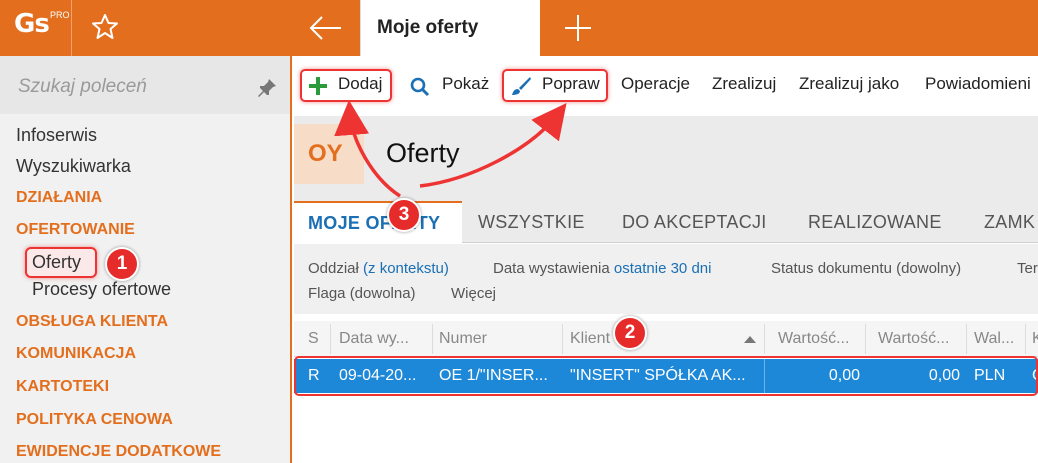 The height and width of the screenshot is (463, 1038). Describe the element at coordinates (76, 354) in the screenshot. I see `sidebar-item-komunikacja: KOMUNIKACJA` at that location.